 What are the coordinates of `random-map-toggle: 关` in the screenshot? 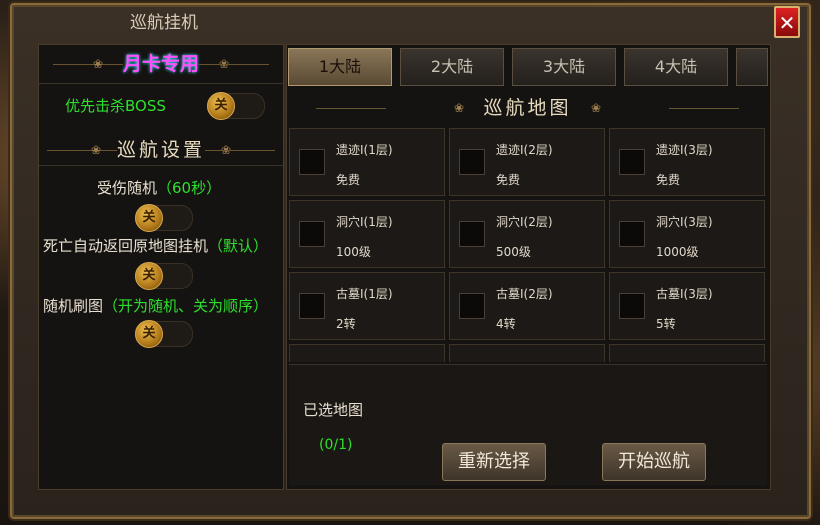 It's located at (164, 334).